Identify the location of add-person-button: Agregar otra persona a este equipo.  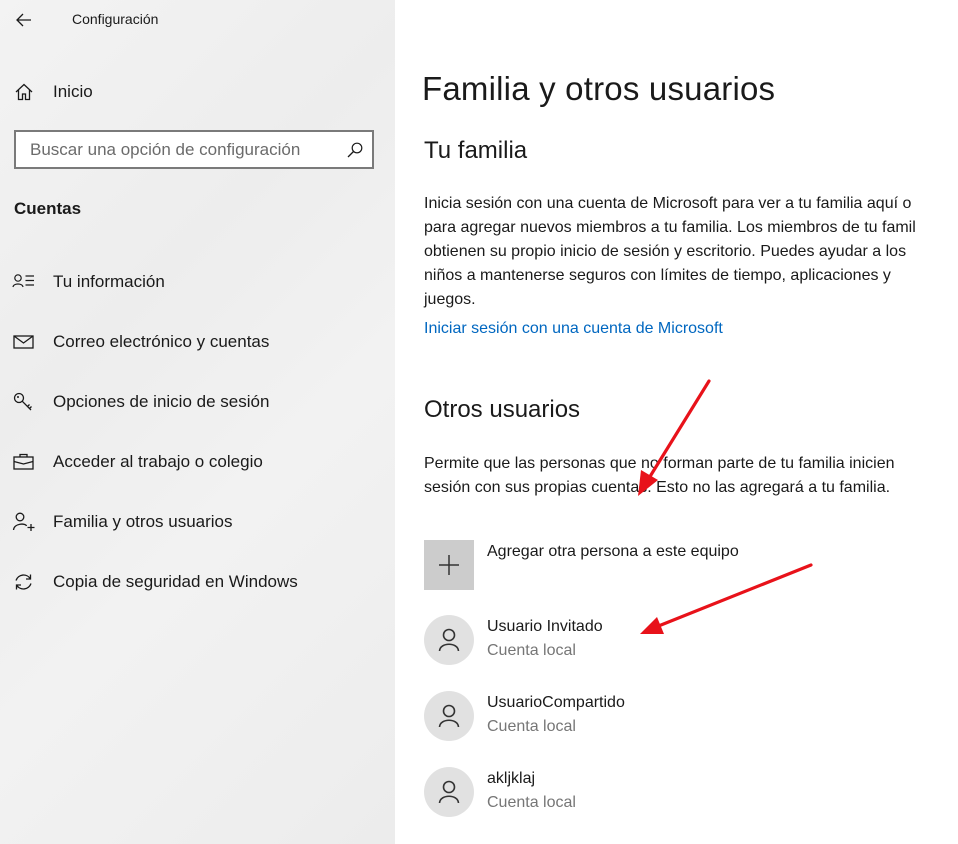
(684, 565).